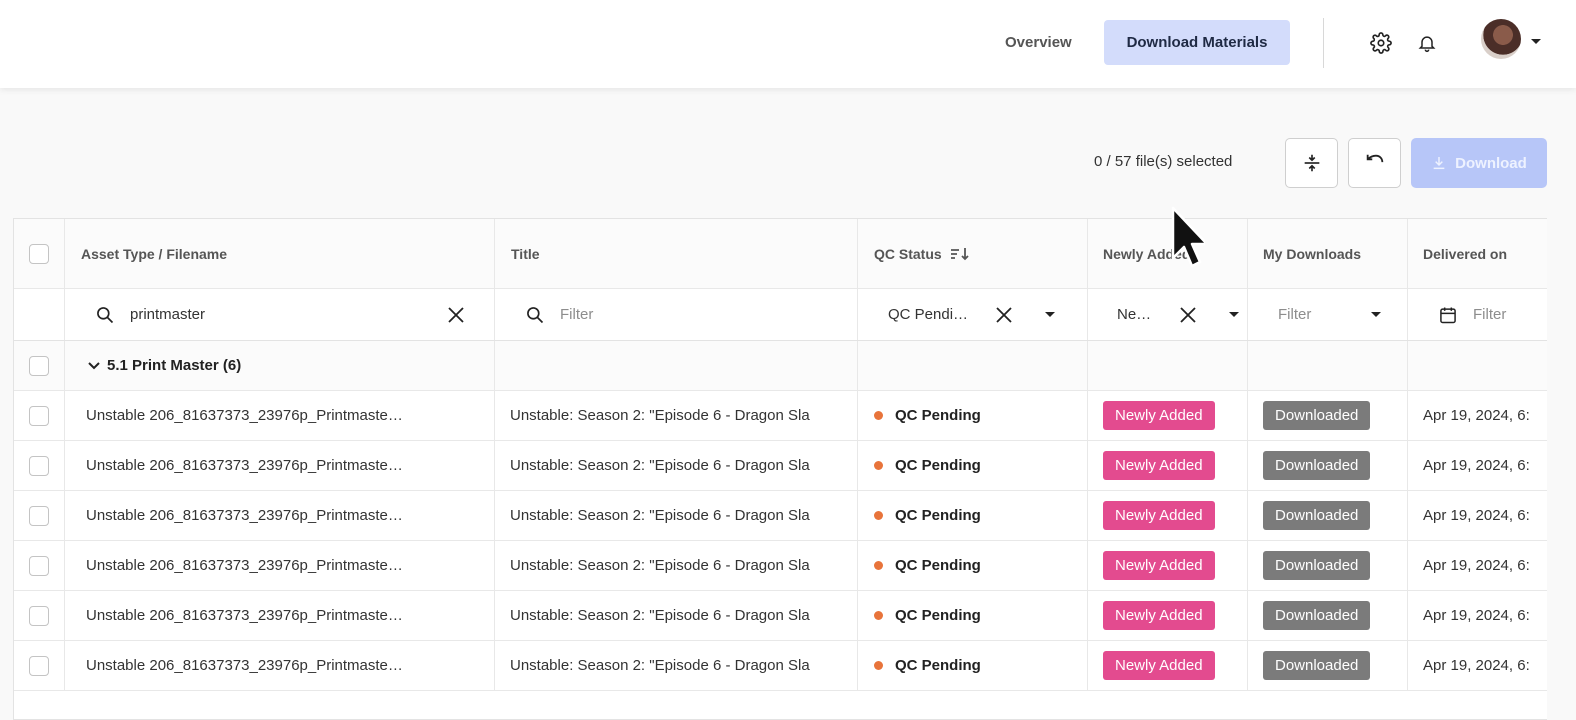 The height and width of the screenshot is (720, 1576). What do you see at coordinates (1381, 43) in the screenshot?
I see `settings-button` at bounding box center [1381, 43].